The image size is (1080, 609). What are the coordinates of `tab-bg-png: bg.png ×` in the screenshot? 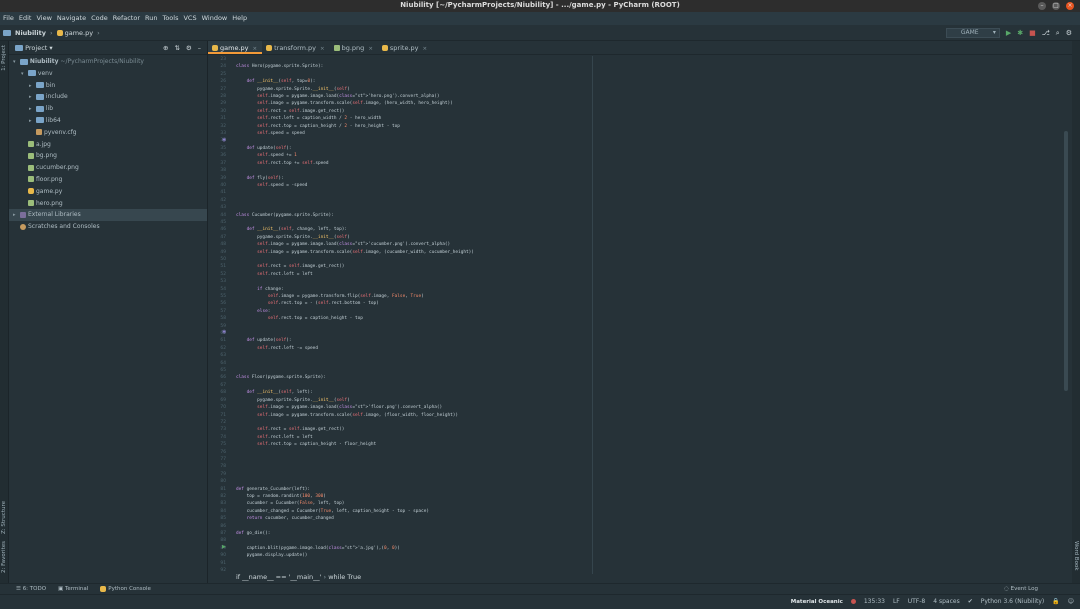 It's located at (354, 47).